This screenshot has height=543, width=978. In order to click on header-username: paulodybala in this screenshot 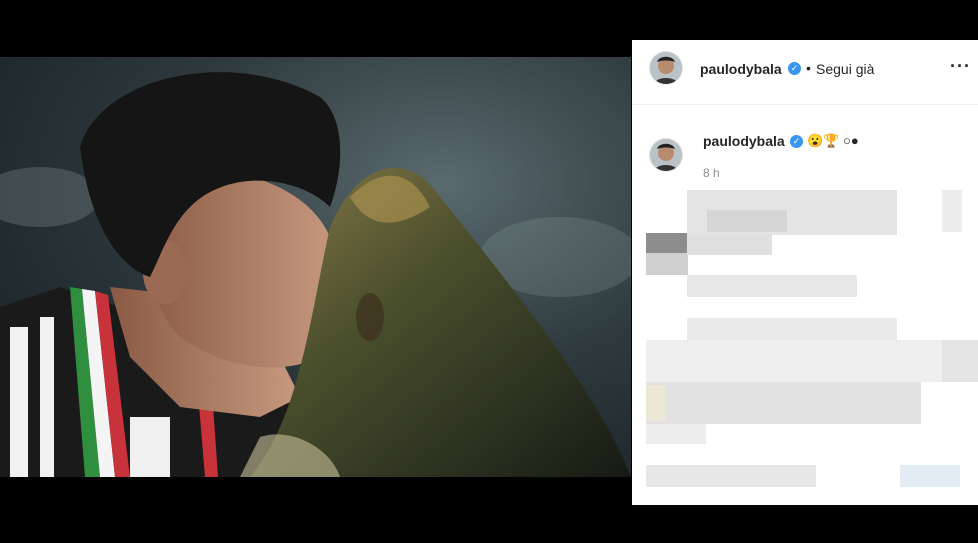, I will do `click(741, 69)`.